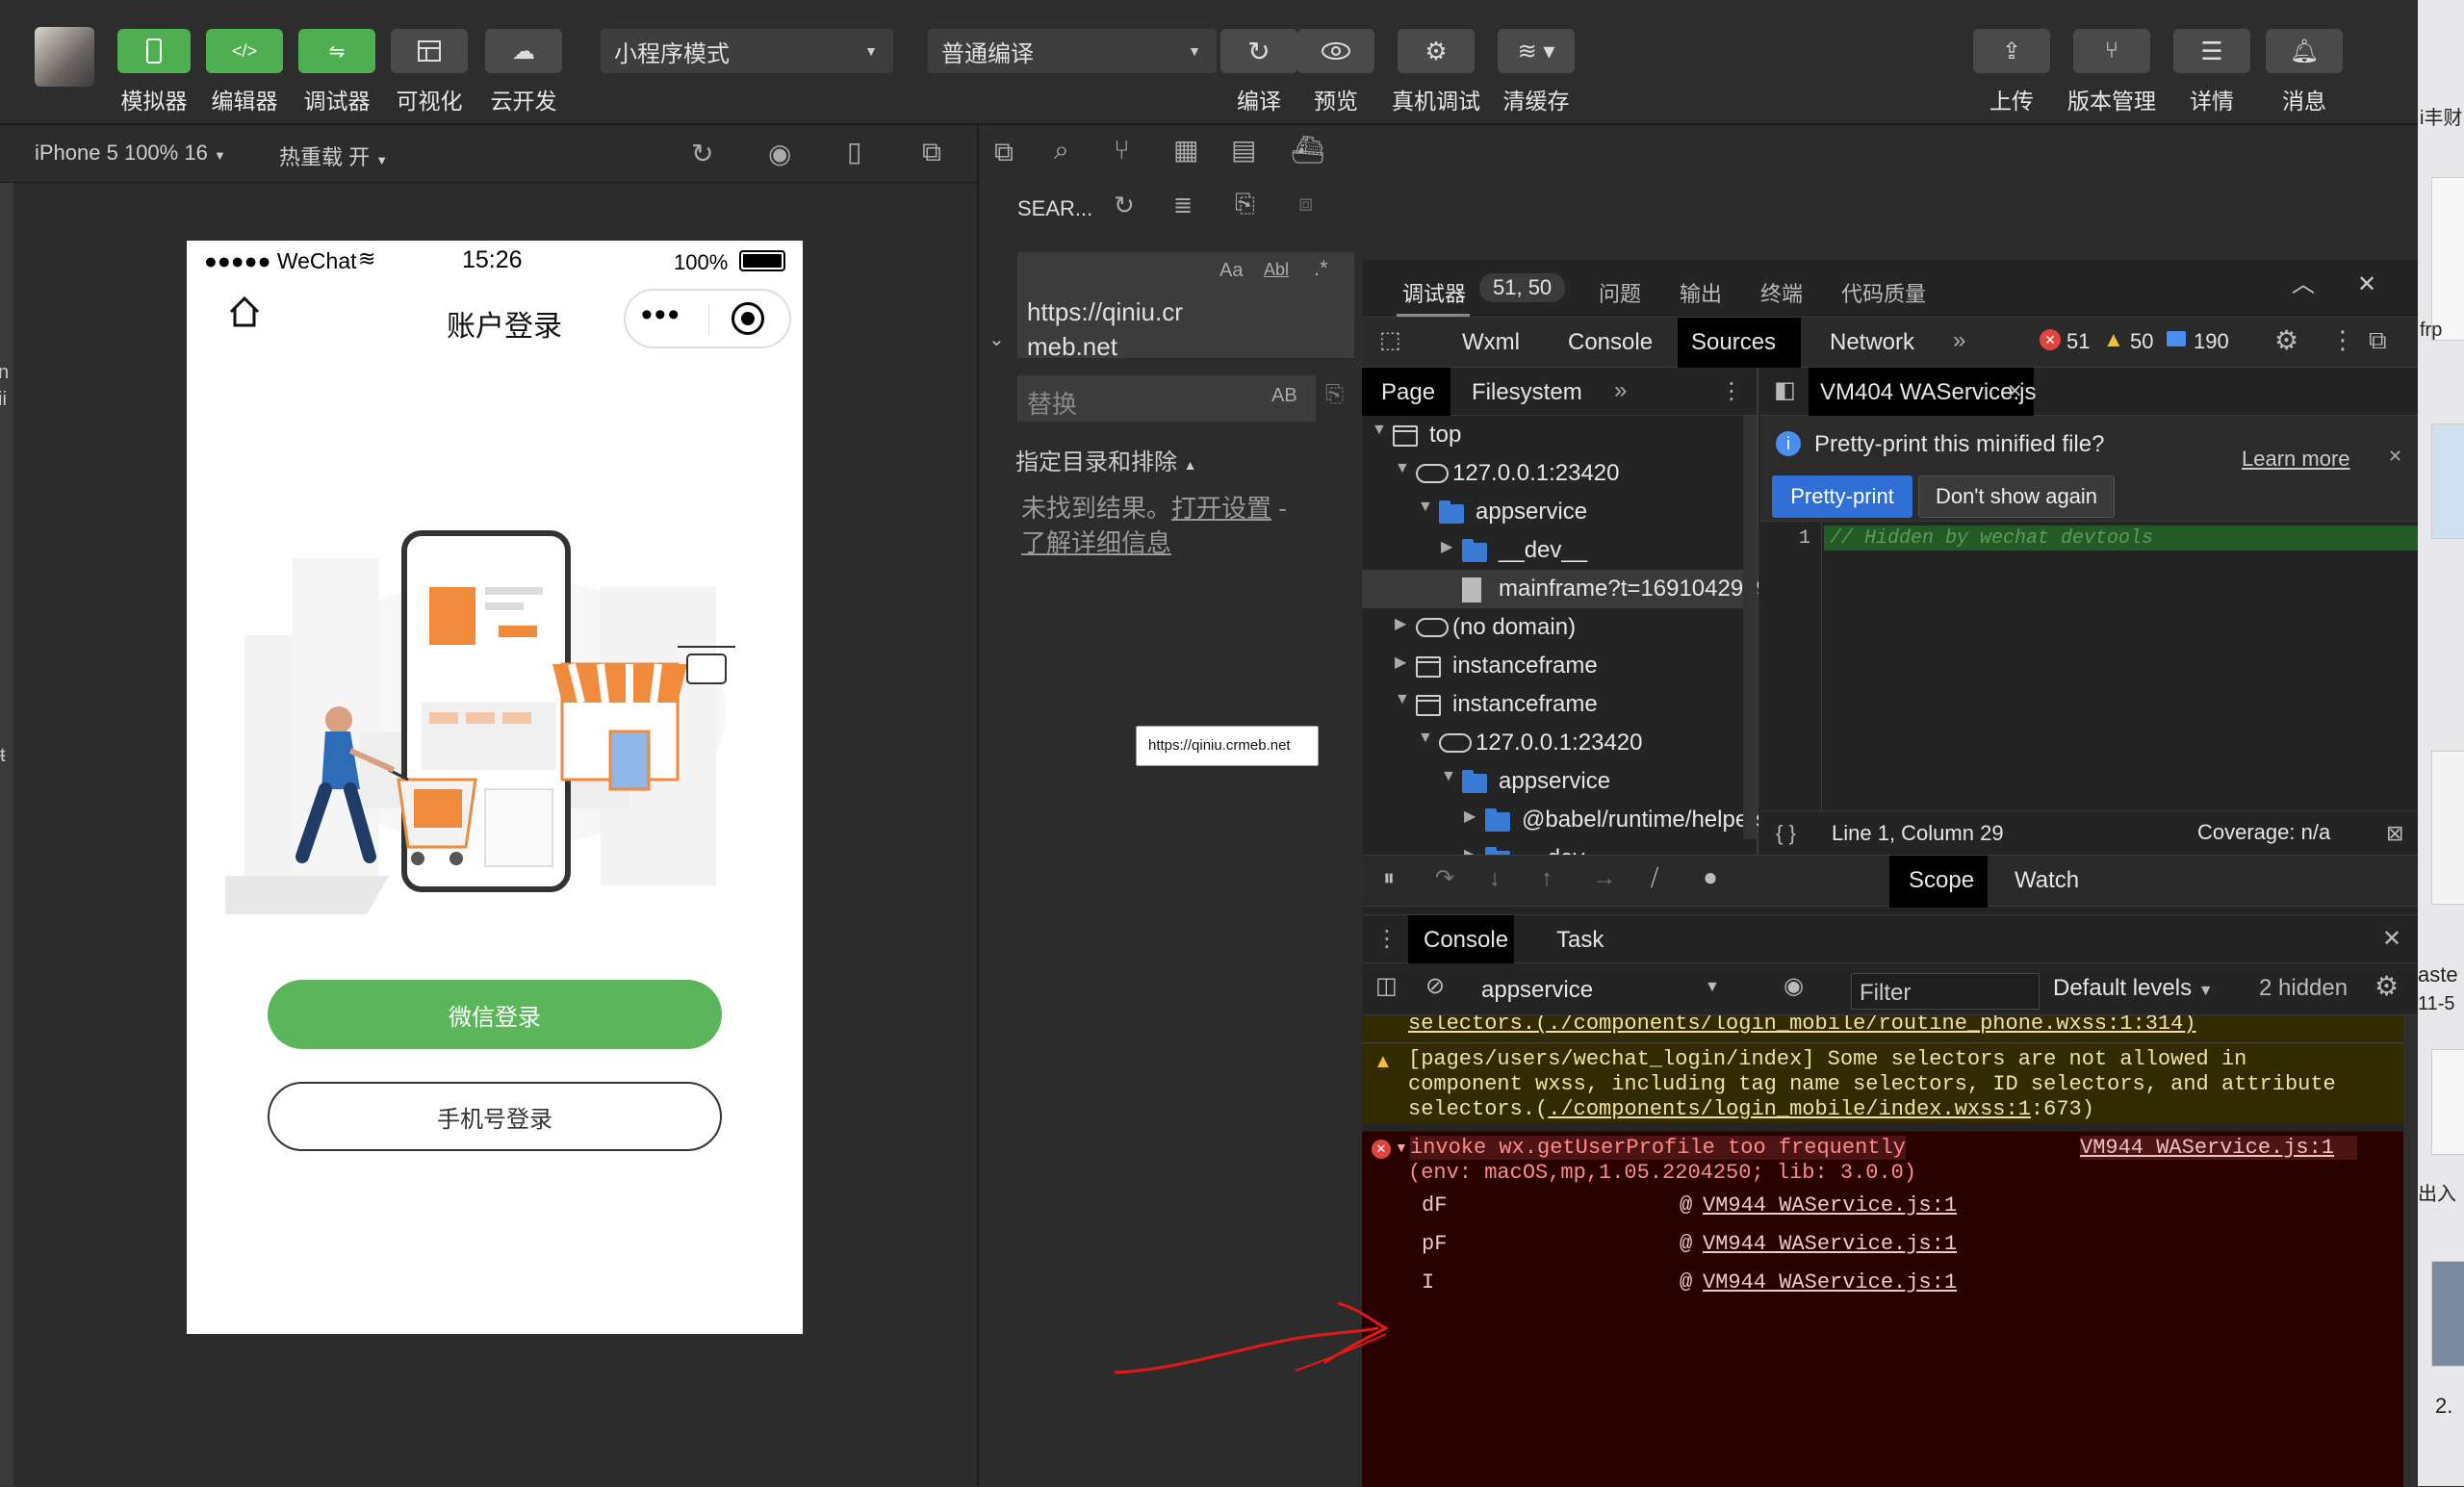 The width and height of the screenshot is (2464, 1487). What do you see at coordinates (1786, 833) in the screenshot?
I see `pretty-print-toggle-icon: { }` at bounding box center [1786, 833].